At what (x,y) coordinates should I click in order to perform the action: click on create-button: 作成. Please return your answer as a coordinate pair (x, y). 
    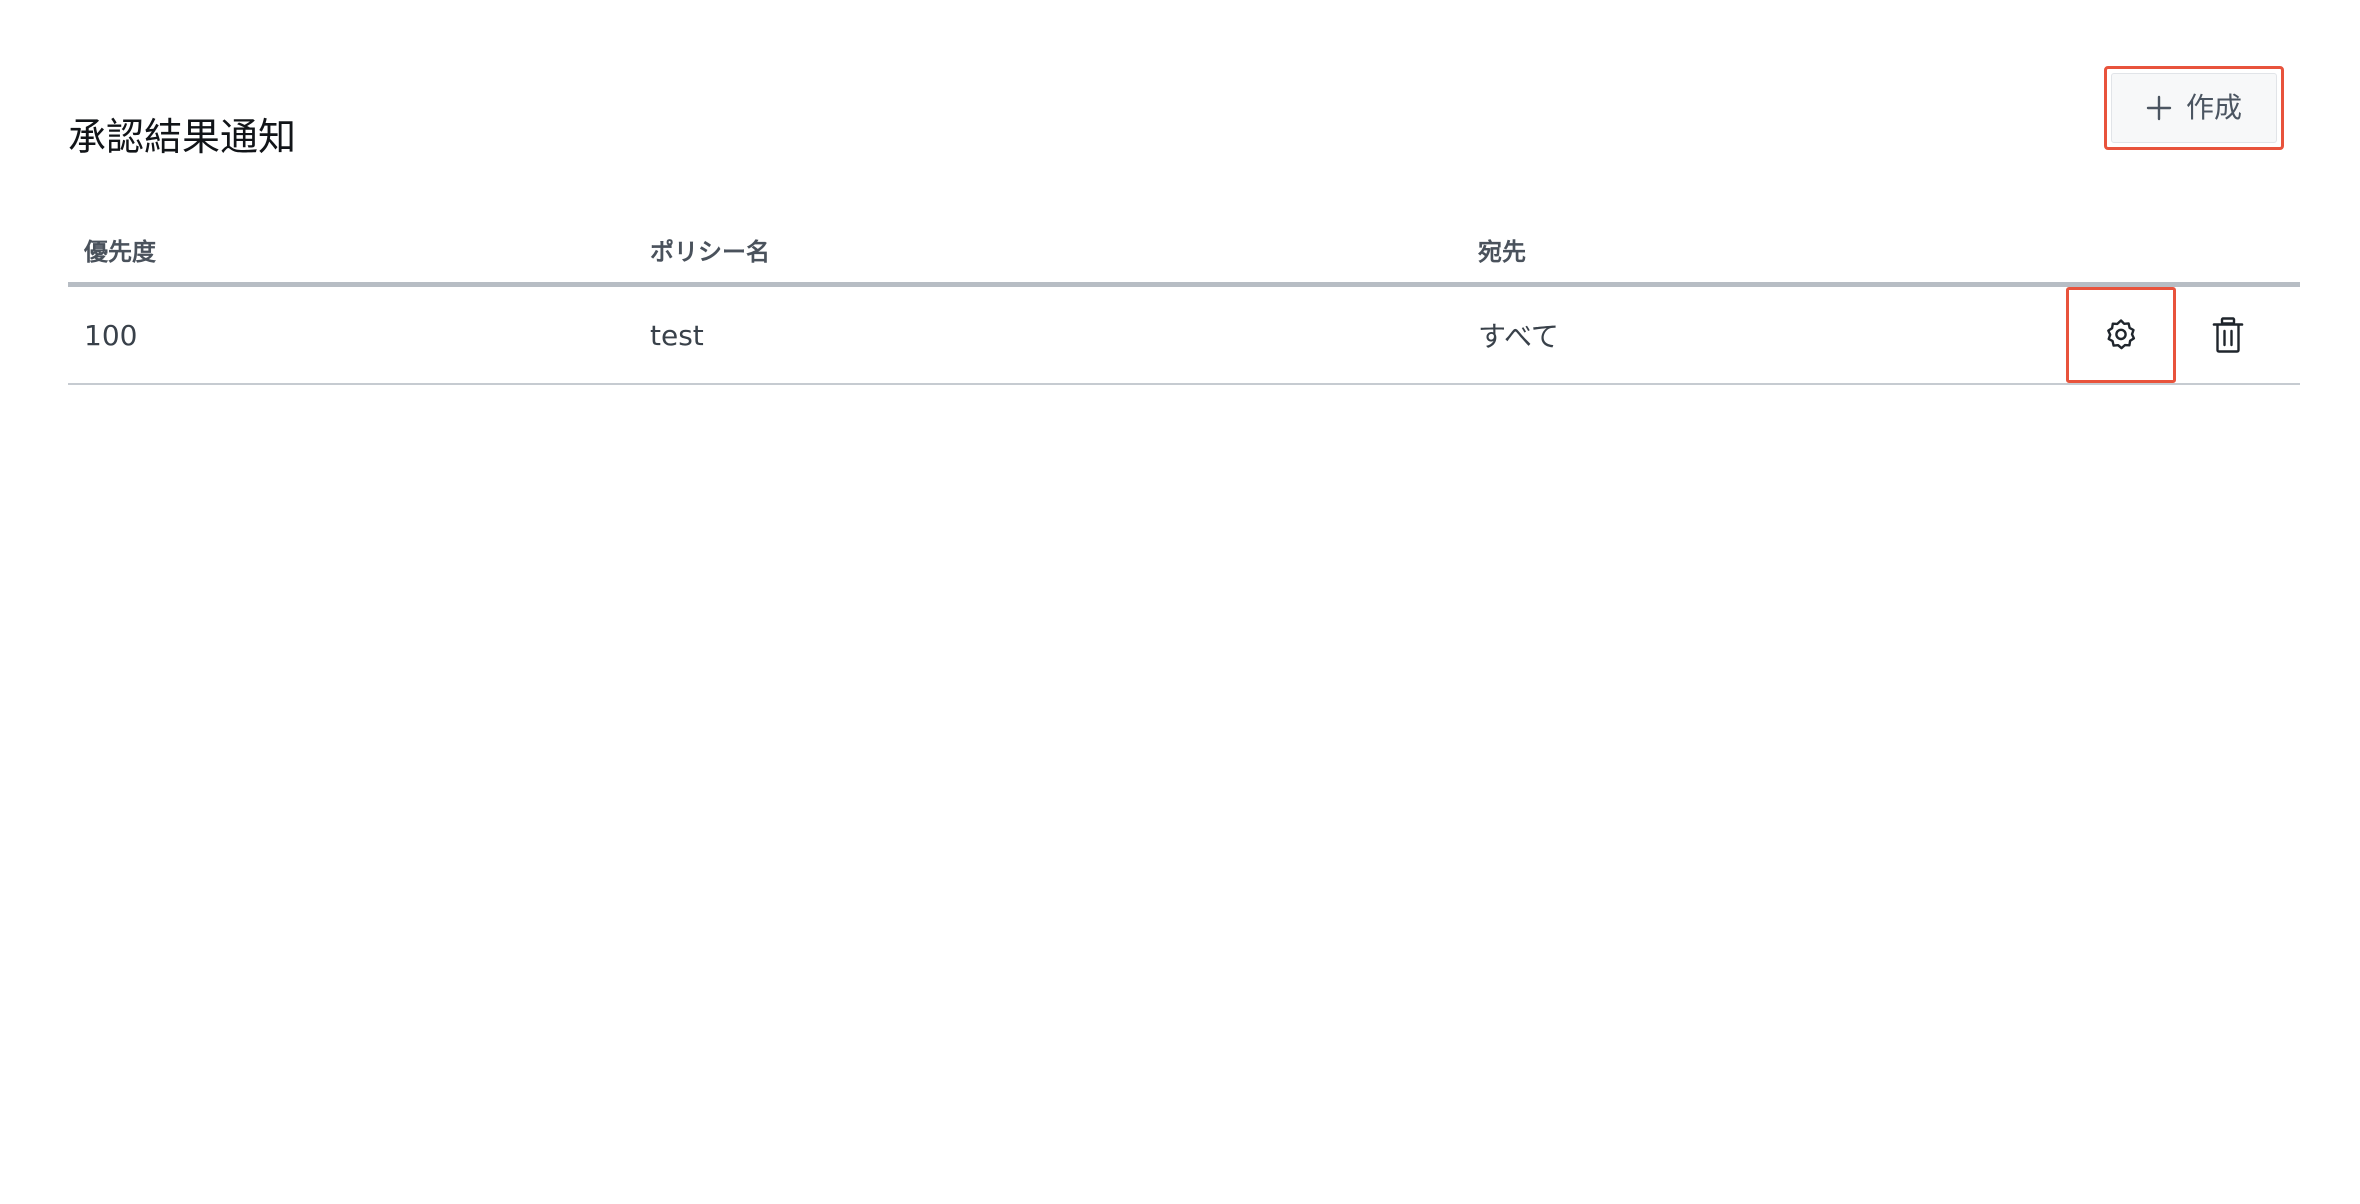
    Looking at the image, I should click on (2194, 108).